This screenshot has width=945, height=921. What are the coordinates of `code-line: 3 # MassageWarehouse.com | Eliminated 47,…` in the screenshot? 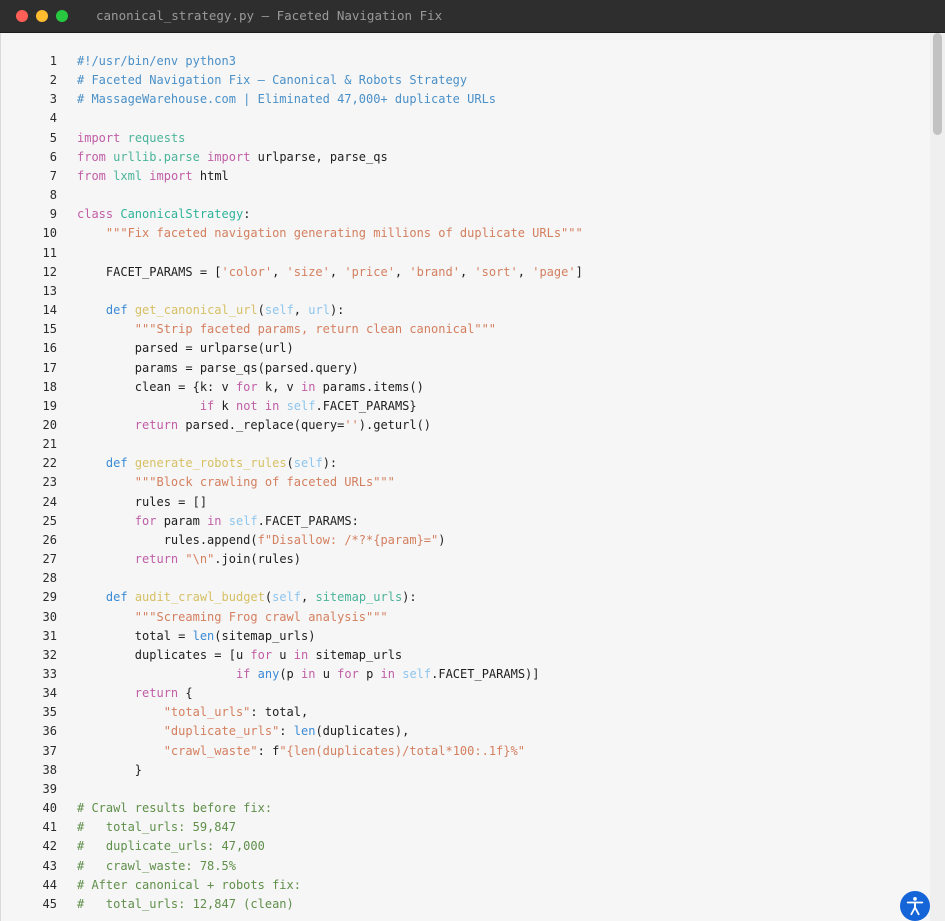 It's located at (292, 99).